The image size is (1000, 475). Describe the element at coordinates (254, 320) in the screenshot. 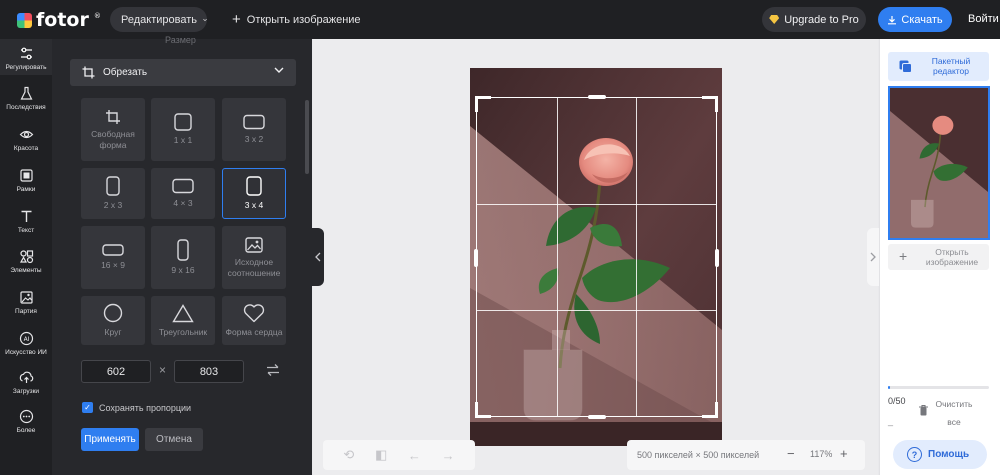

I see `preset-heart: Форма сердца` at that location.